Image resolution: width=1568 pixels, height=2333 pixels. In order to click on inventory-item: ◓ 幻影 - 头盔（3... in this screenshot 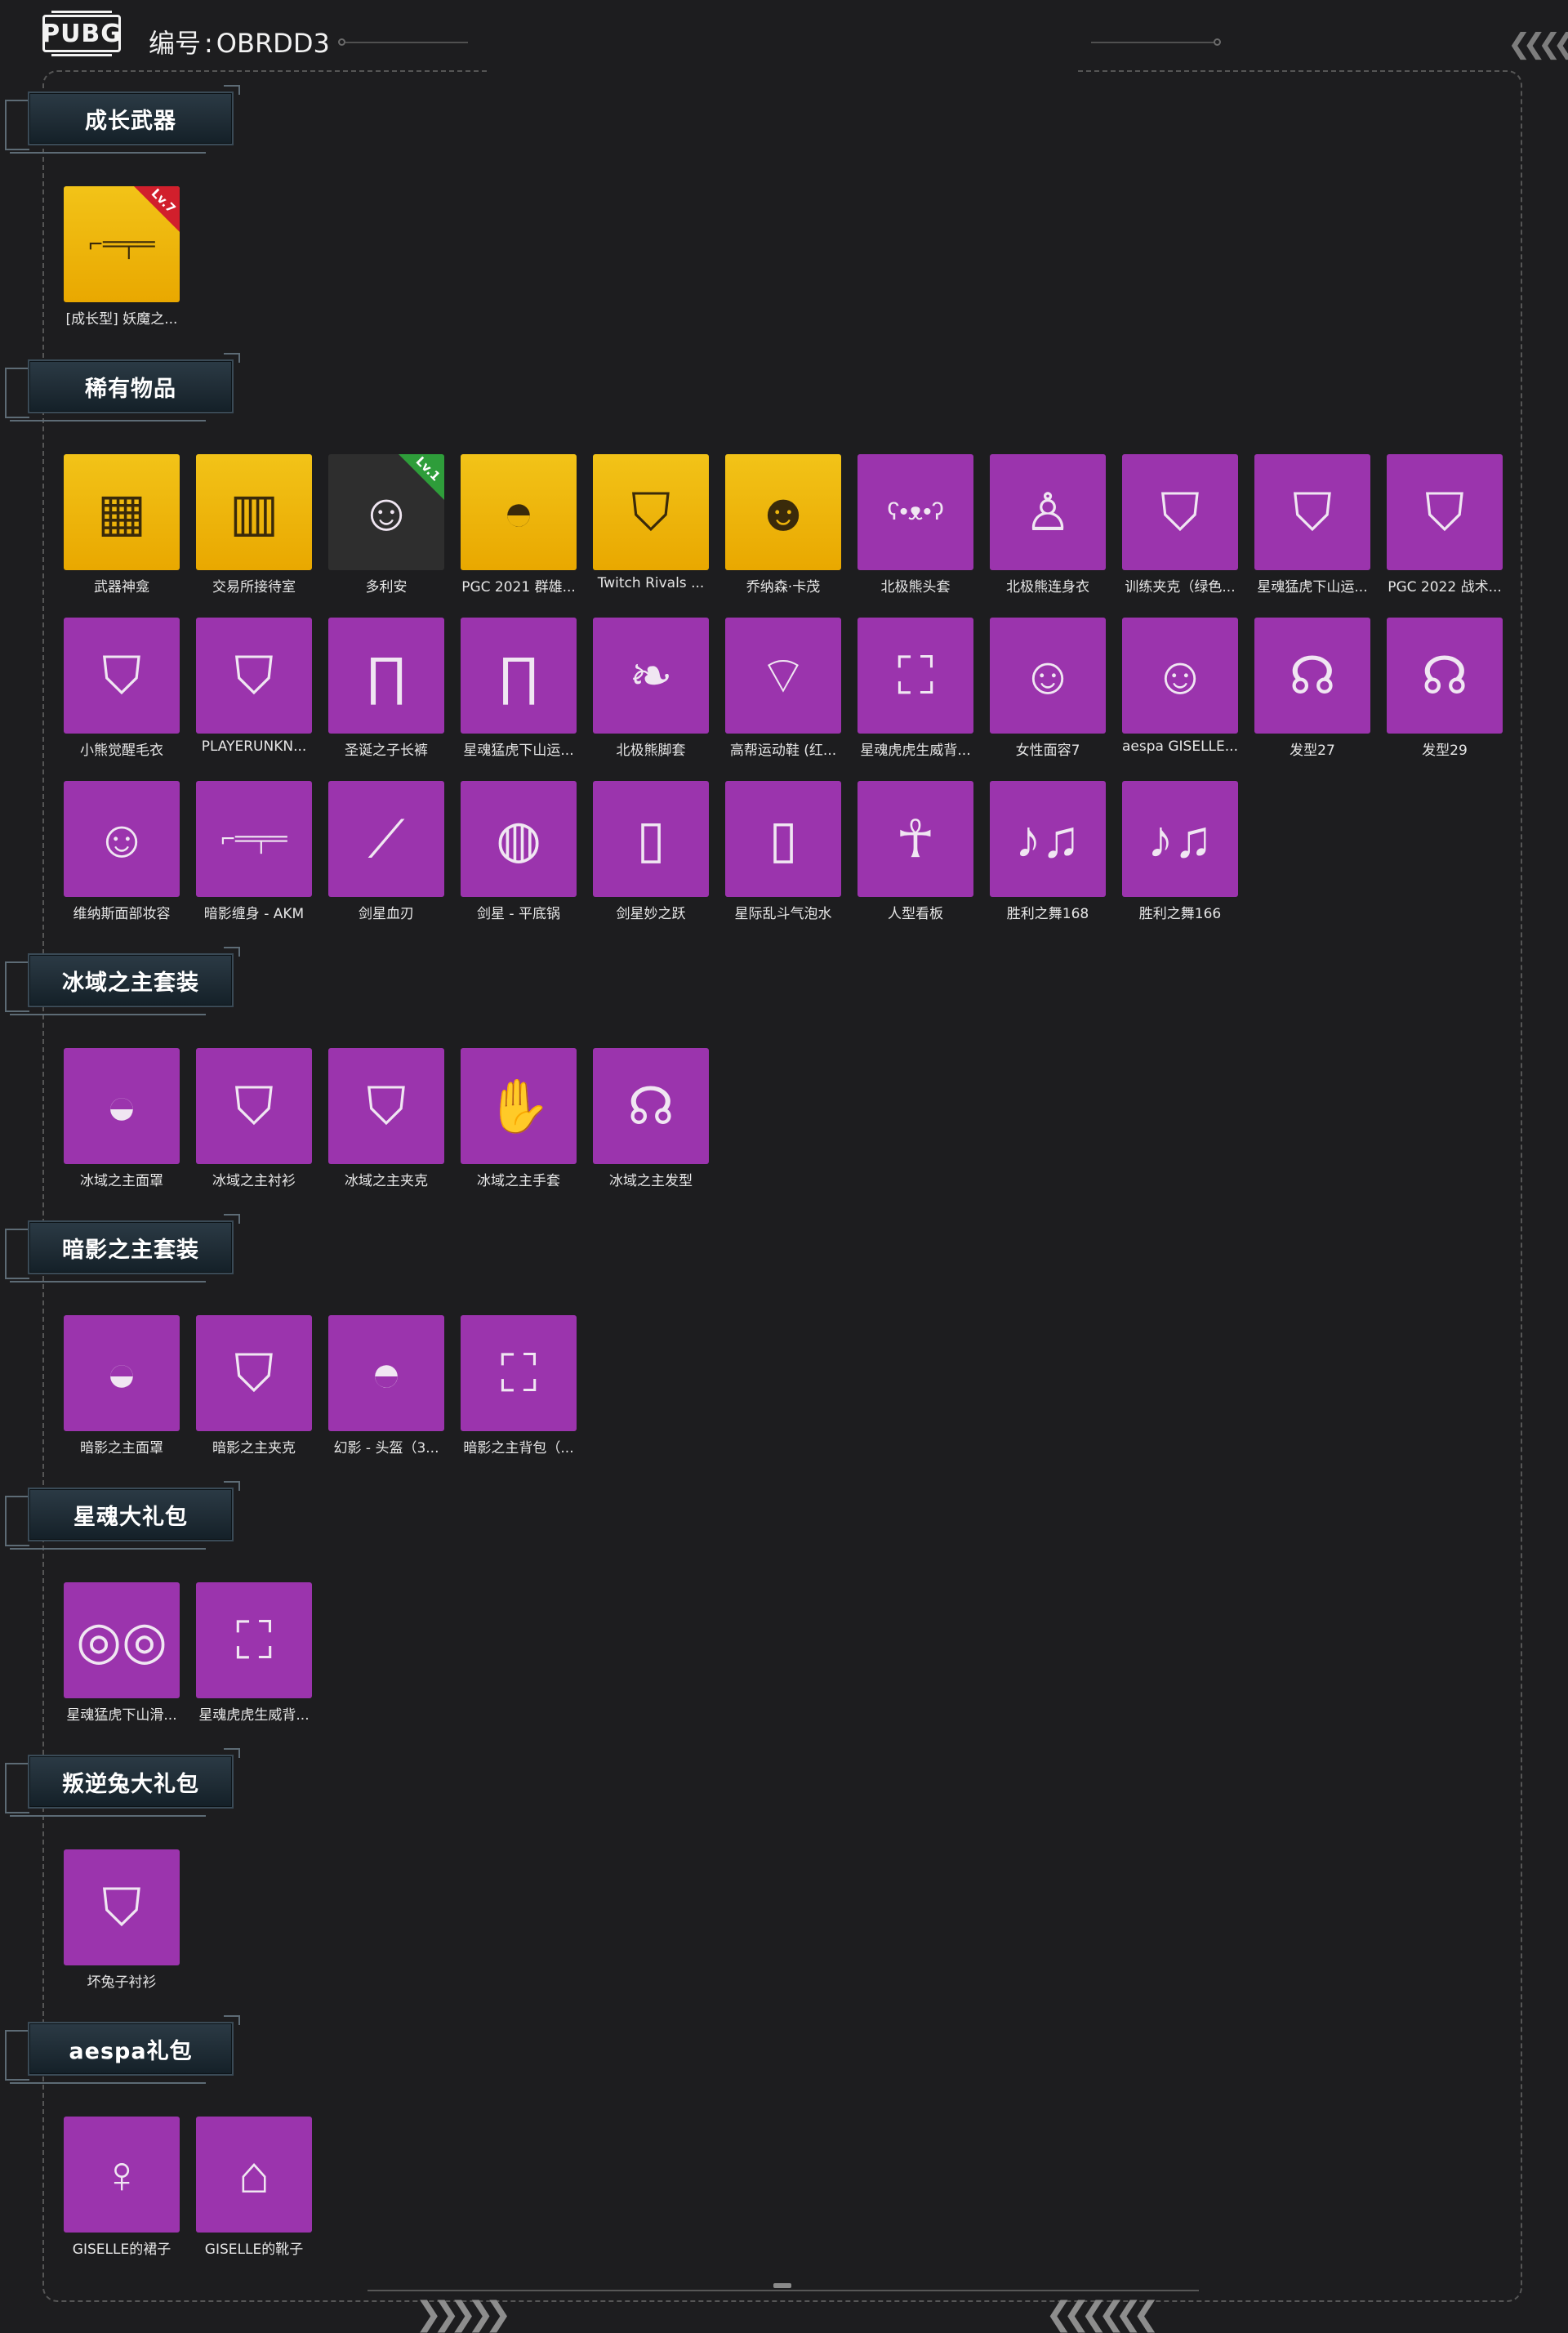, I will do `click(386, 1386)`.